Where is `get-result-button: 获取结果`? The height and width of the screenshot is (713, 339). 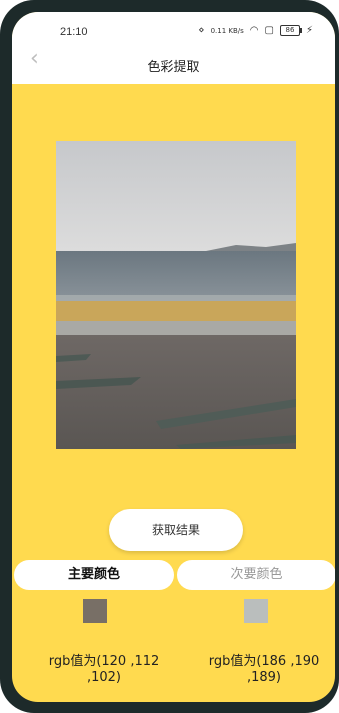
get-result-button: 获取结果 is located at coordinates (176, 530).